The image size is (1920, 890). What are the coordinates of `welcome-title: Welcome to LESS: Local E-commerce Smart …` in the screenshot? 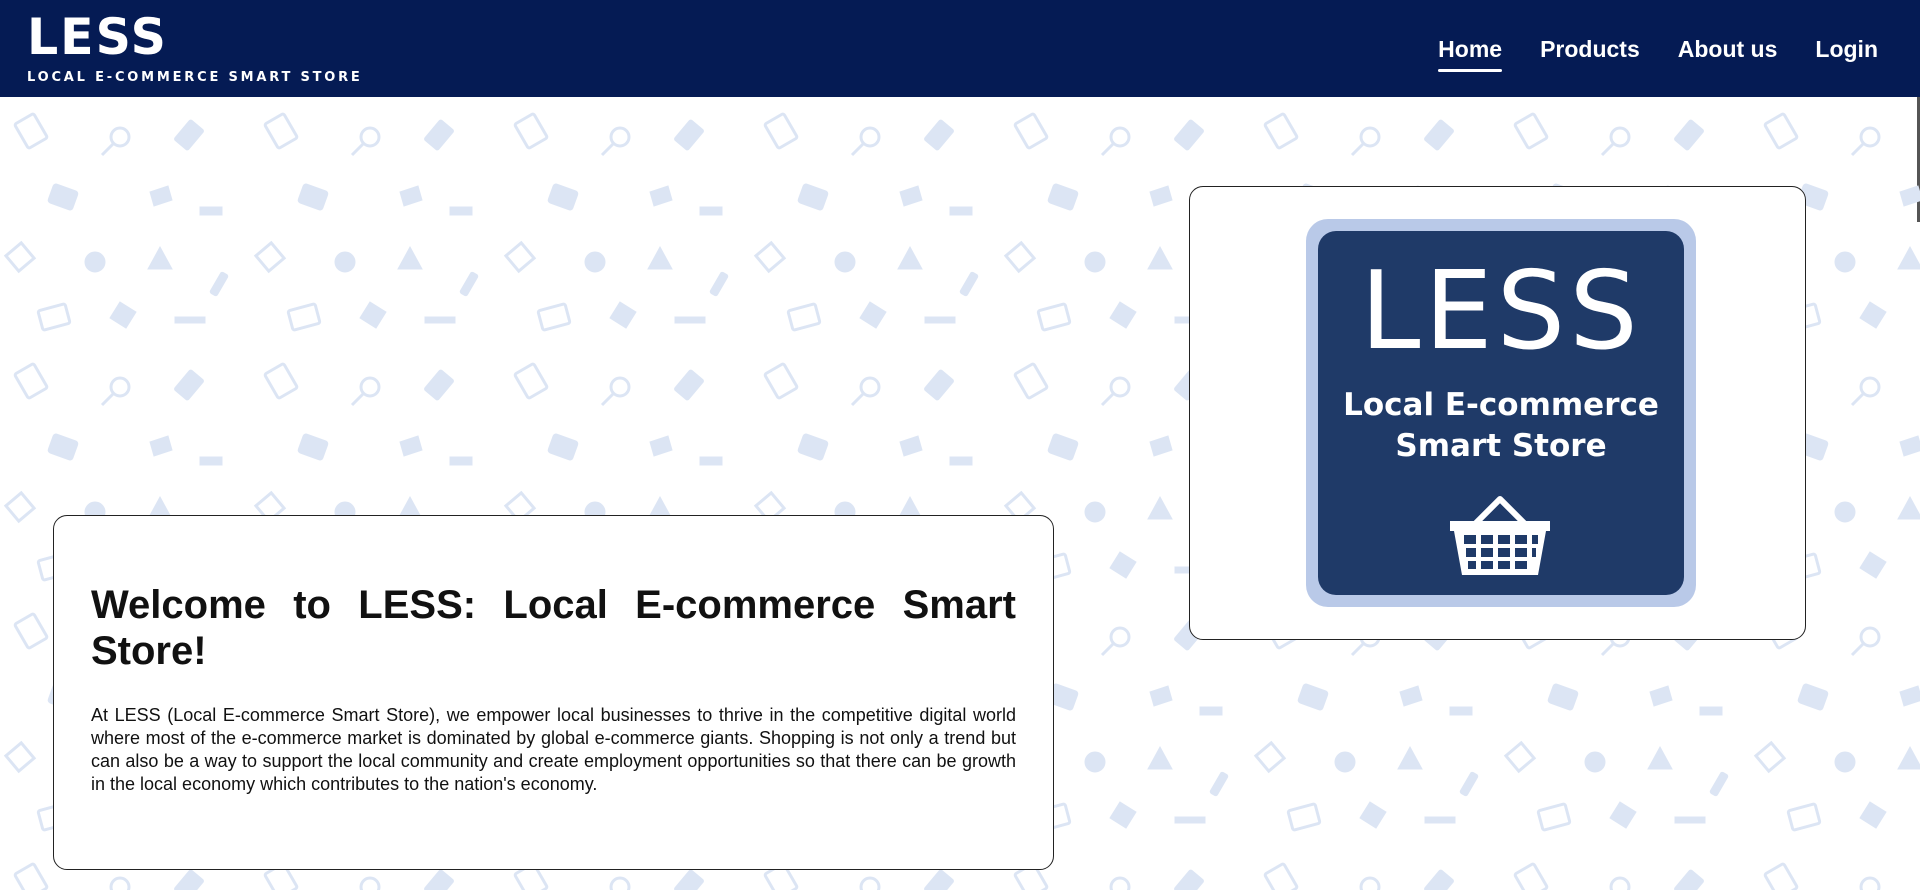 It's located at (553, 628).